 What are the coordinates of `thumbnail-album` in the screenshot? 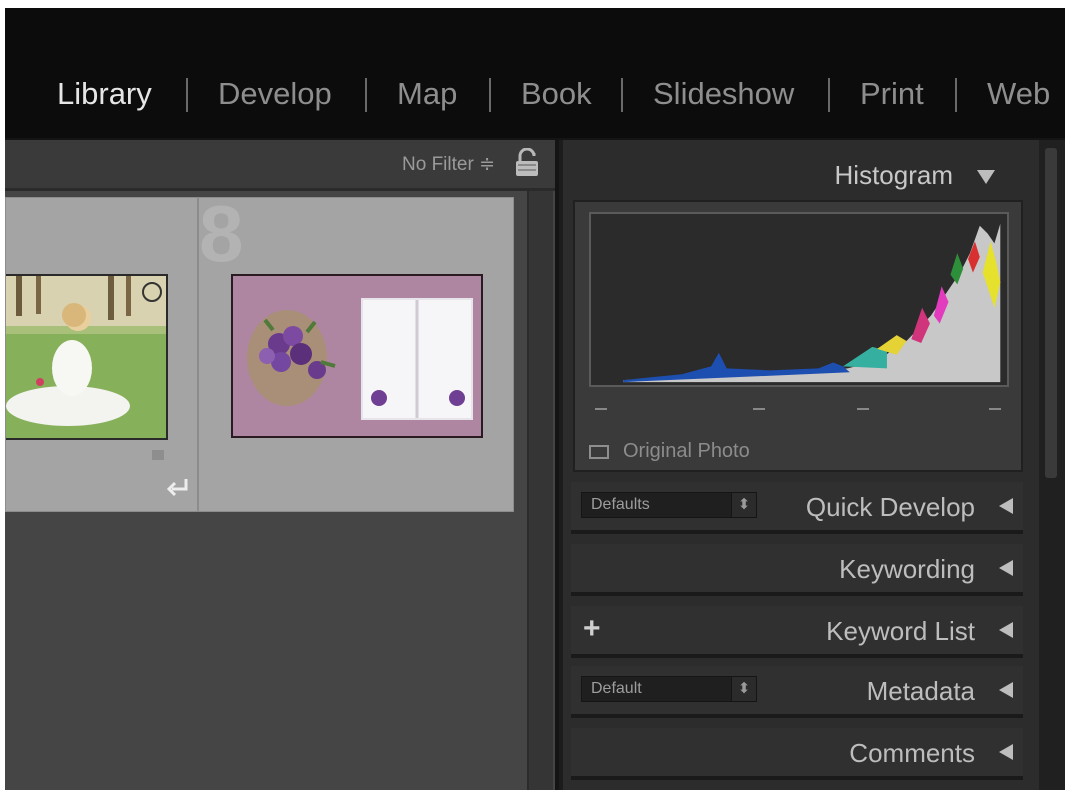 It's located at (357, 356).